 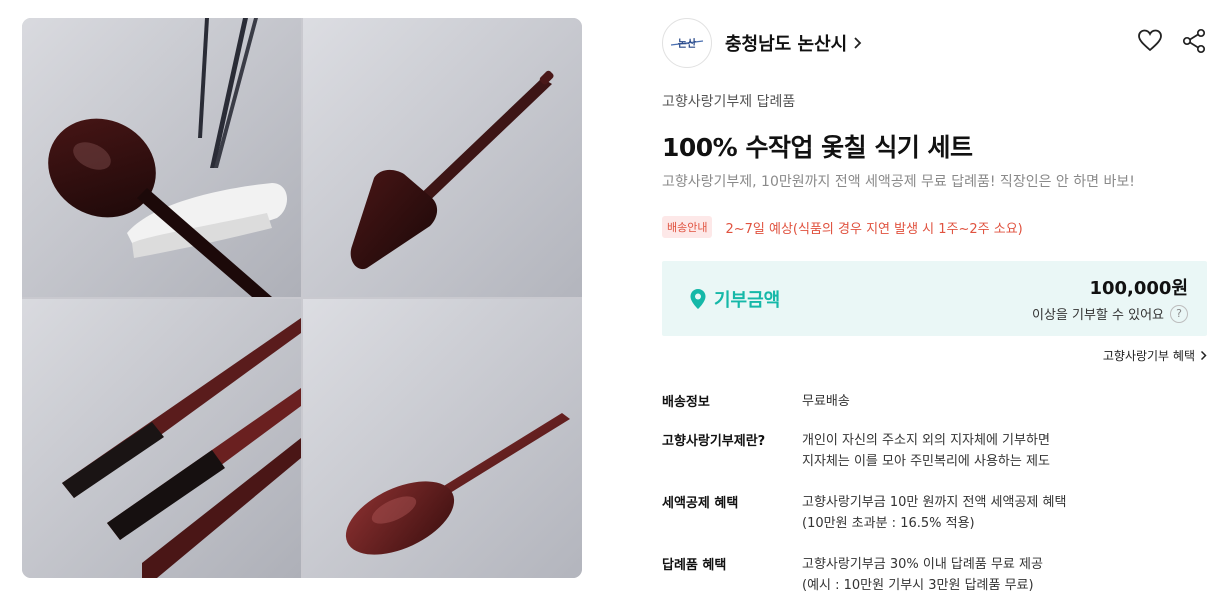 I want to click on donation-note-text: 이상을 기부할 수 있어요, so click(x=1098, y=315).